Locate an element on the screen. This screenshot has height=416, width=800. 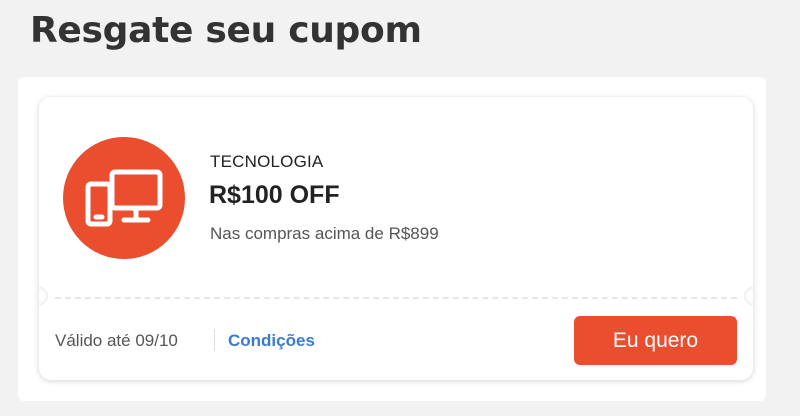
footer-separator is located at coordinates (214, 340).